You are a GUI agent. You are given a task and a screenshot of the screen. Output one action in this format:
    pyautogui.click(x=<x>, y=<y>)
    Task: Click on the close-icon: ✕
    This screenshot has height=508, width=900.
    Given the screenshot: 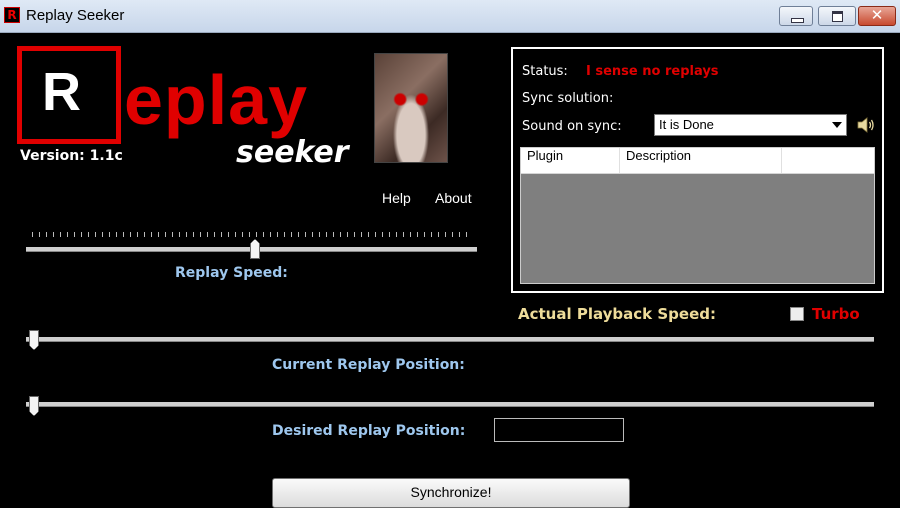 What is the action you would take?
    pyautogui.click(x=877, y=15)
    